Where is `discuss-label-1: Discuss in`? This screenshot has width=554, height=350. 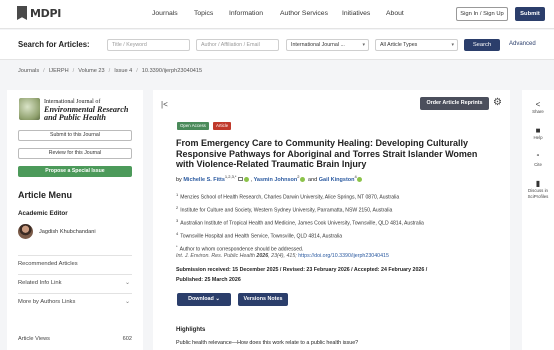
discuss-label-1: Discuss in is located at coordinates (537, 190).